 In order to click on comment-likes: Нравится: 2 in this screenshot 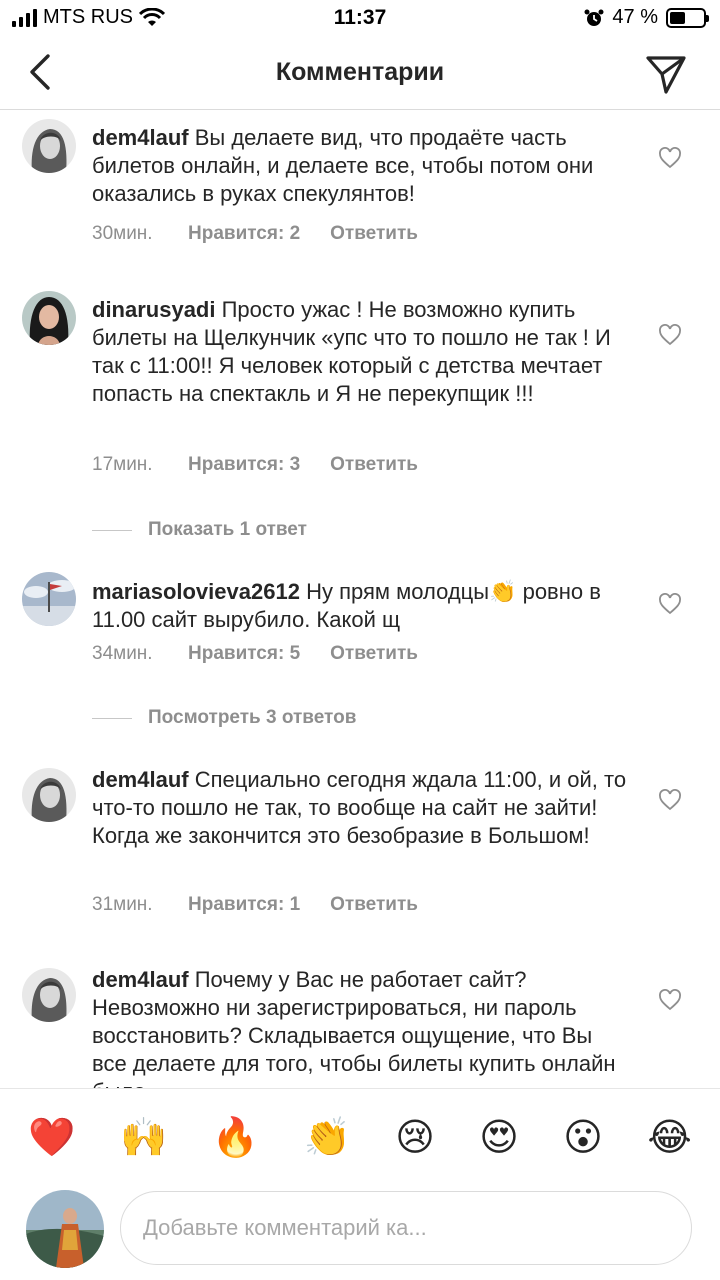, I will do `click(244, 234)`.